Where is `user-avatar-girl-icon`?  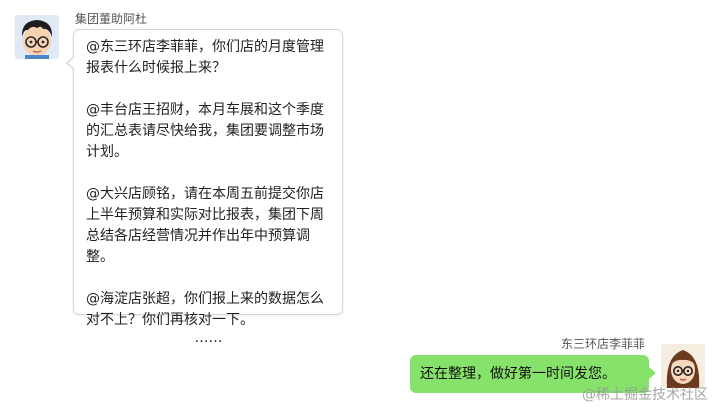 user-avatar-girl-icon is located at coordinates (683, 366).